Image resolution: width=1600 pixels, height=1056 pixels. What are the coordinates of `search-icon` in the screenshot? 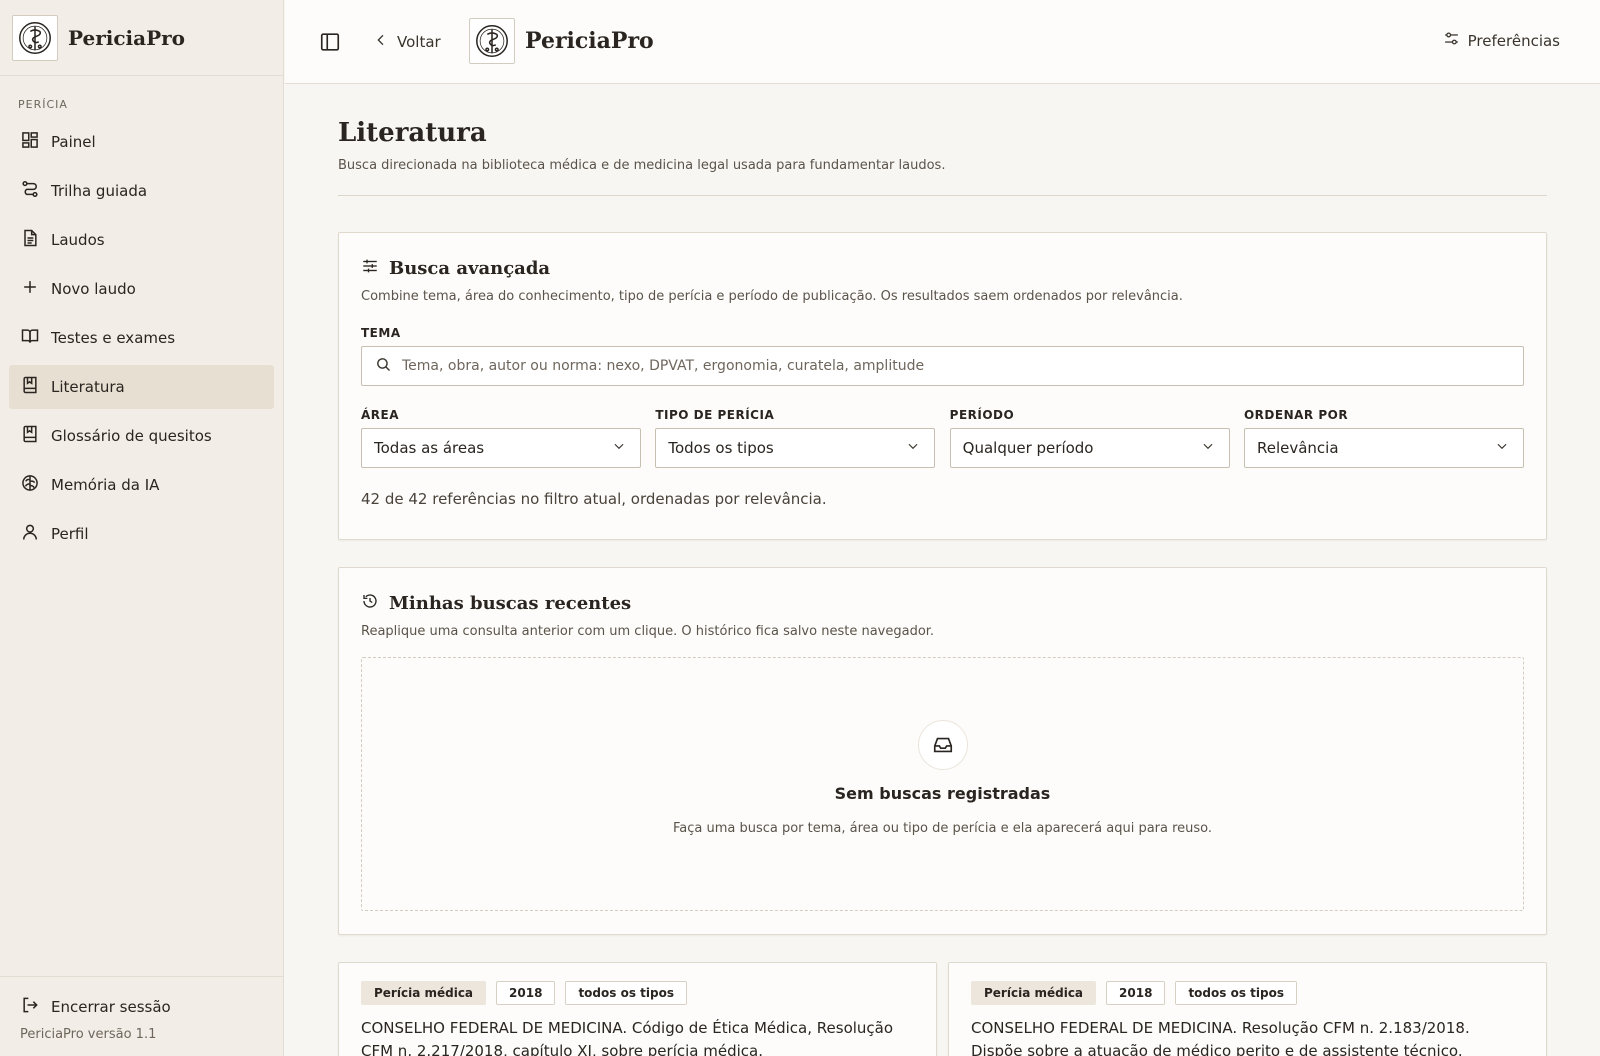 It's located at (383, 366).